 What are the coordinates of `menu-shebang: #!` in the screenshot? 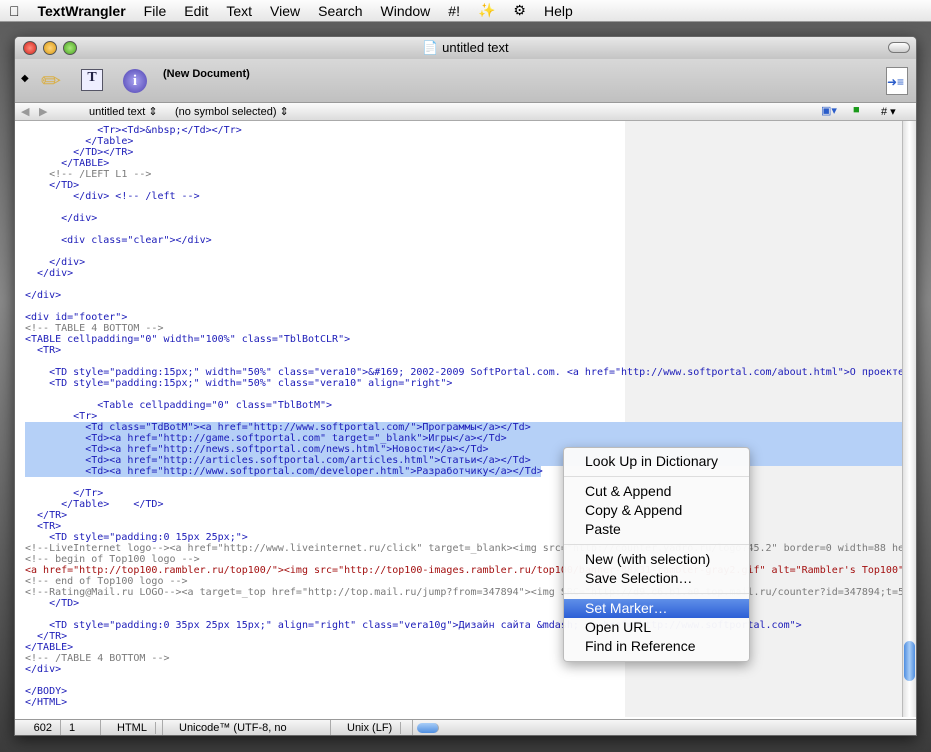 It's located at (454, 11).